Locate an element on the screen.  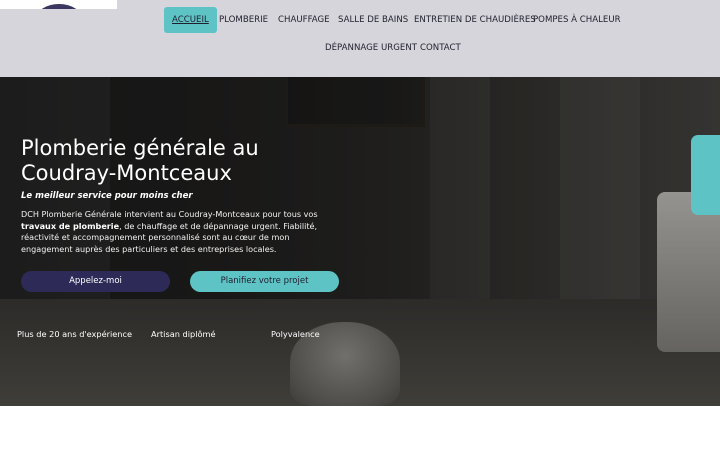
nav-item-chauffage: CHAUFFAGE is located at coordinates (304, 20).